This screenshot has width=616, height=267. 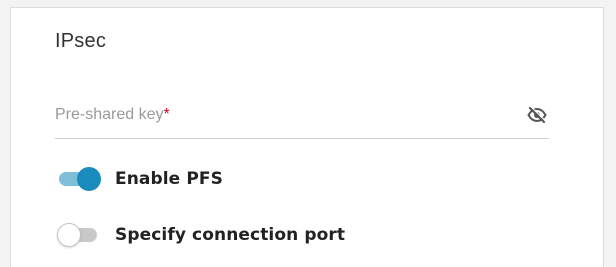 I want to click on enable-pfs-label: Enable PFS, so click(x=169, y=179).